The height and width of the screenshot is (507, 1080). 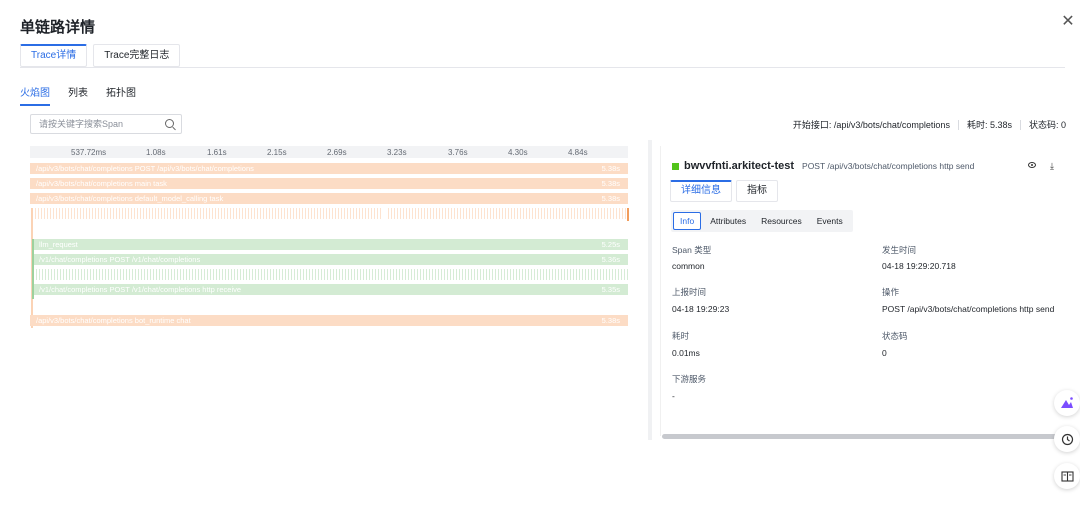 I want to click on service-status-dot, so click(x=675, y=166).